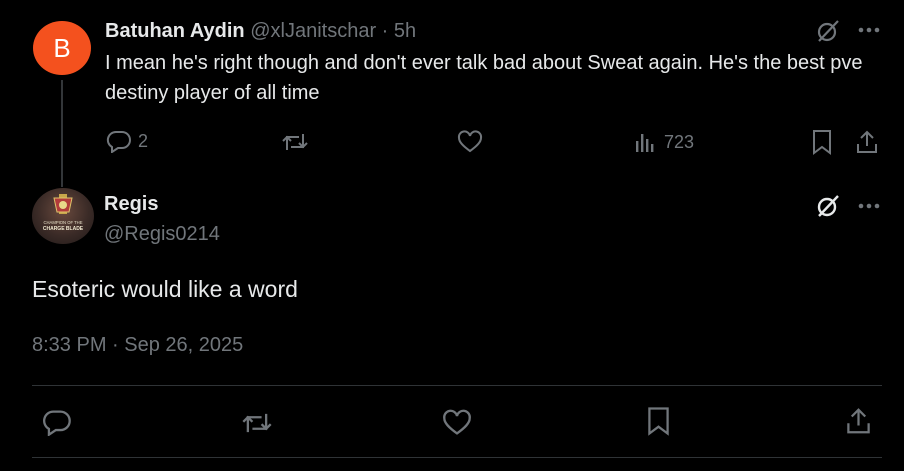 The height and width of the screenshot is (471, 904). Describe the element at coordinates (137, 345) in the screenshot. I see `post-timestamp: 8:33 PM · Sep 26, 2025` at that location.